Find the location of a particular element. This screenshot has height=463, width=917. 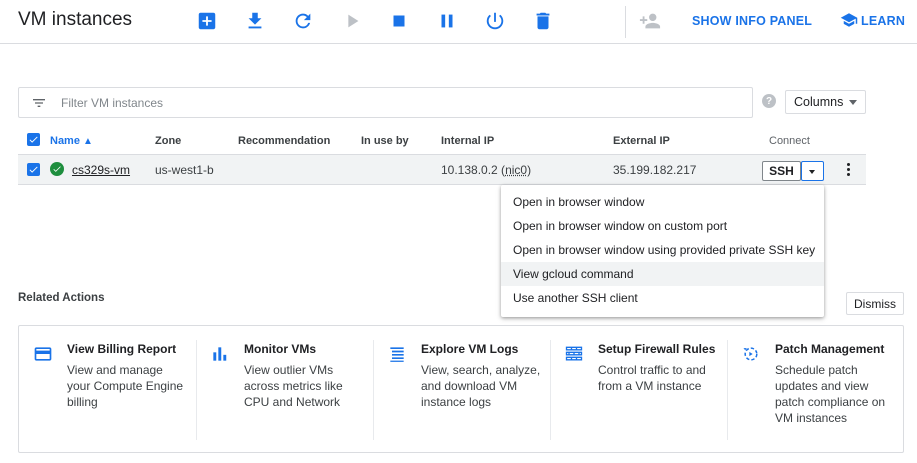

vm-name-link: cs329s-vm is located at coordinates (101, 170).